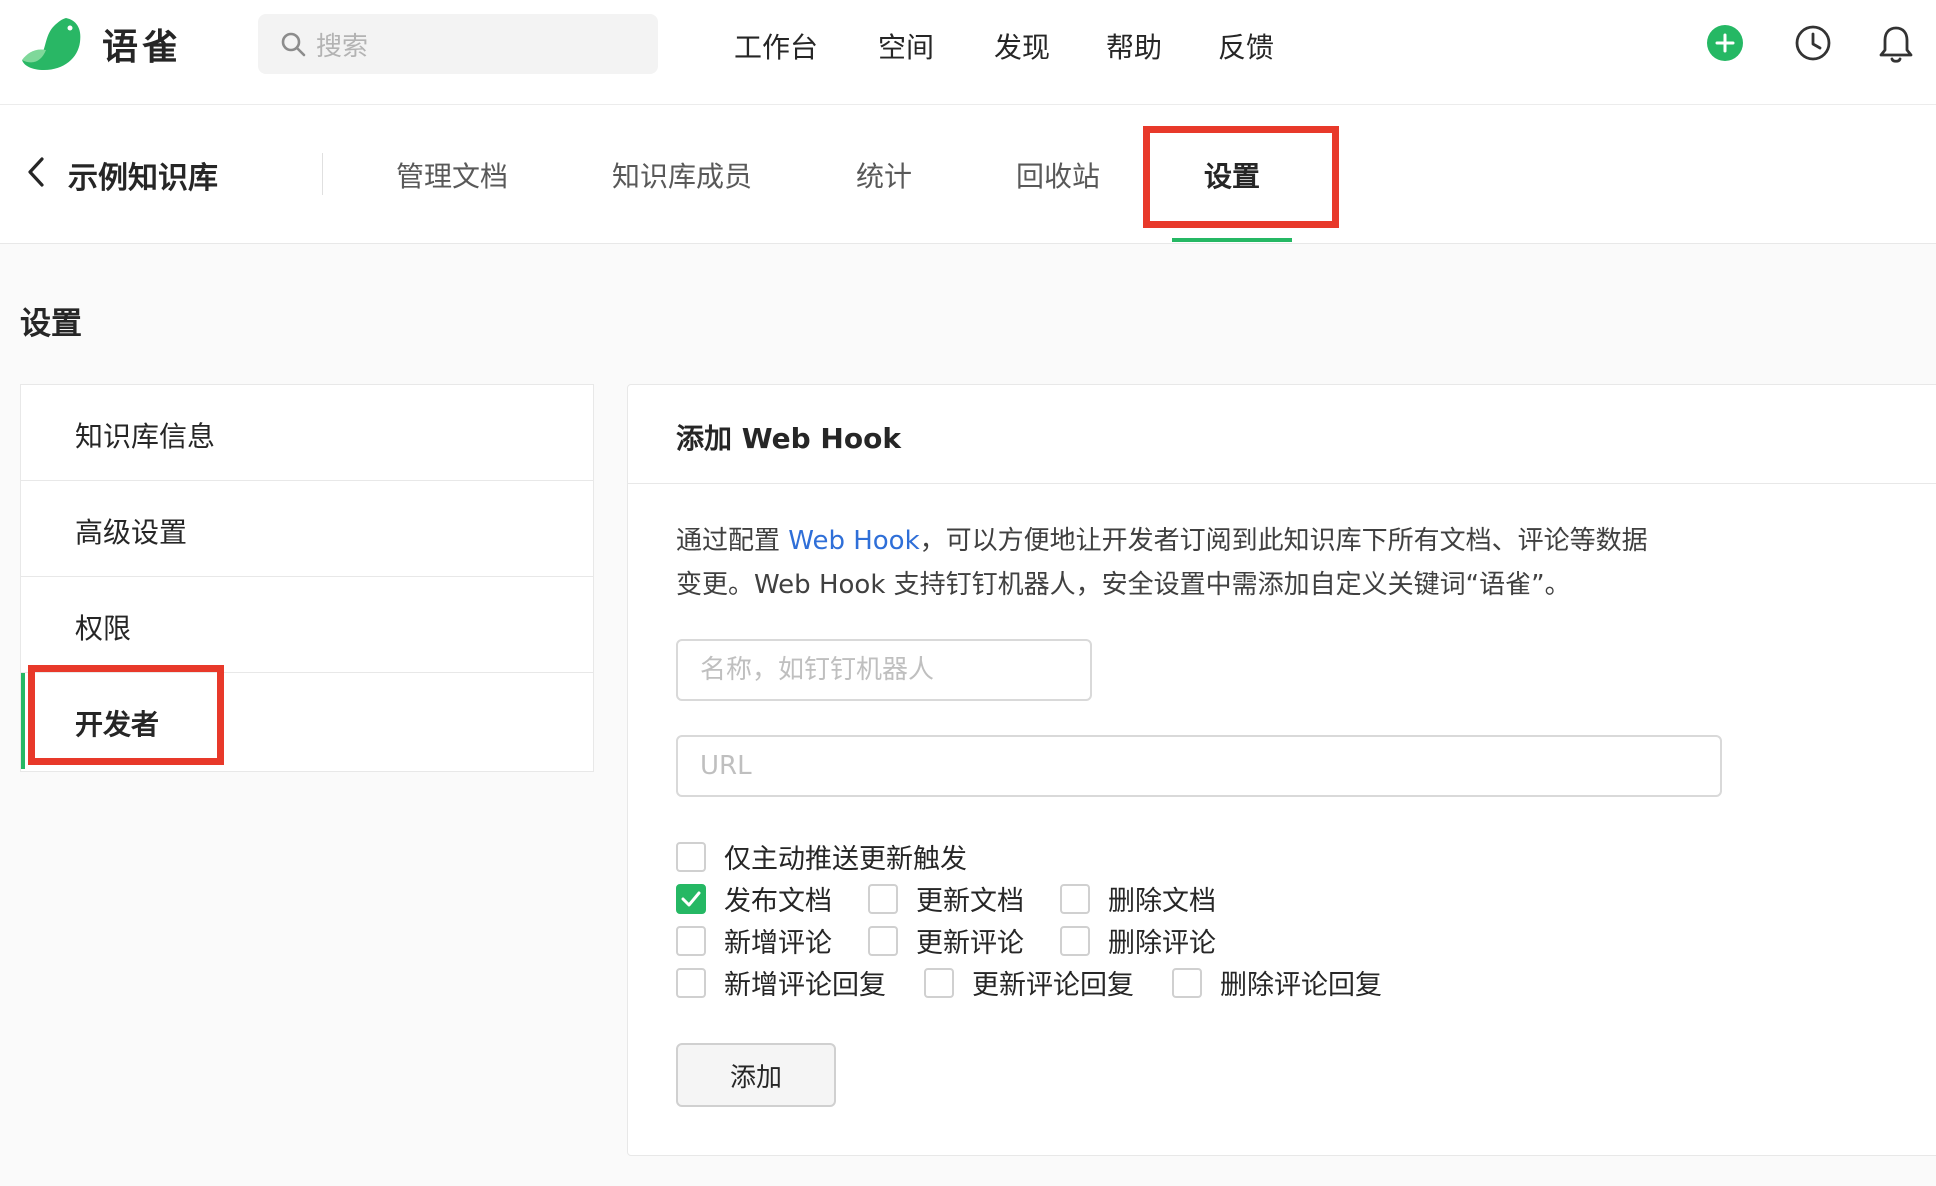  I want to click on checkbox-label: 更新评论回复, so click(1053, 985).